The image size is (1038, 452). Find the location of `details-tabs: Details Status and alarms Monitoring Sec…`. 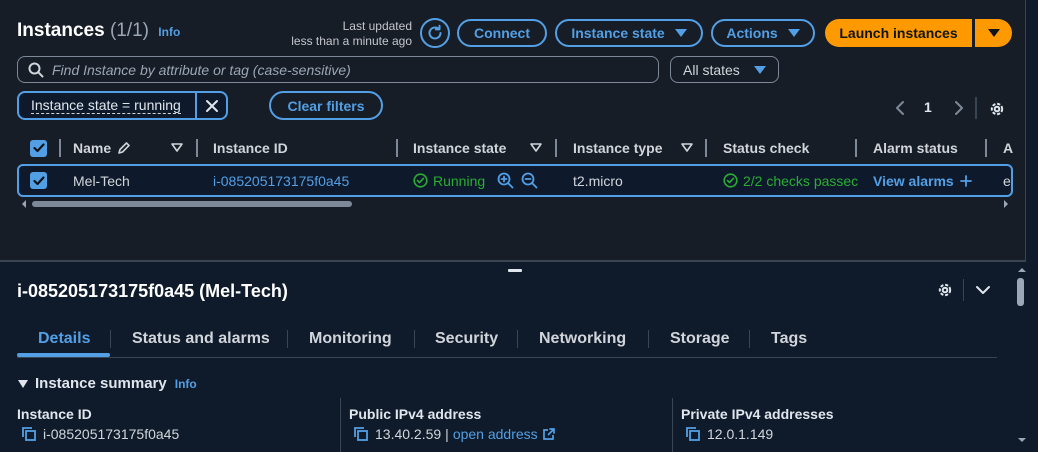

details-tabs: Details Status and alarms Monitoring Sec… is located at coordinates (507, 341).